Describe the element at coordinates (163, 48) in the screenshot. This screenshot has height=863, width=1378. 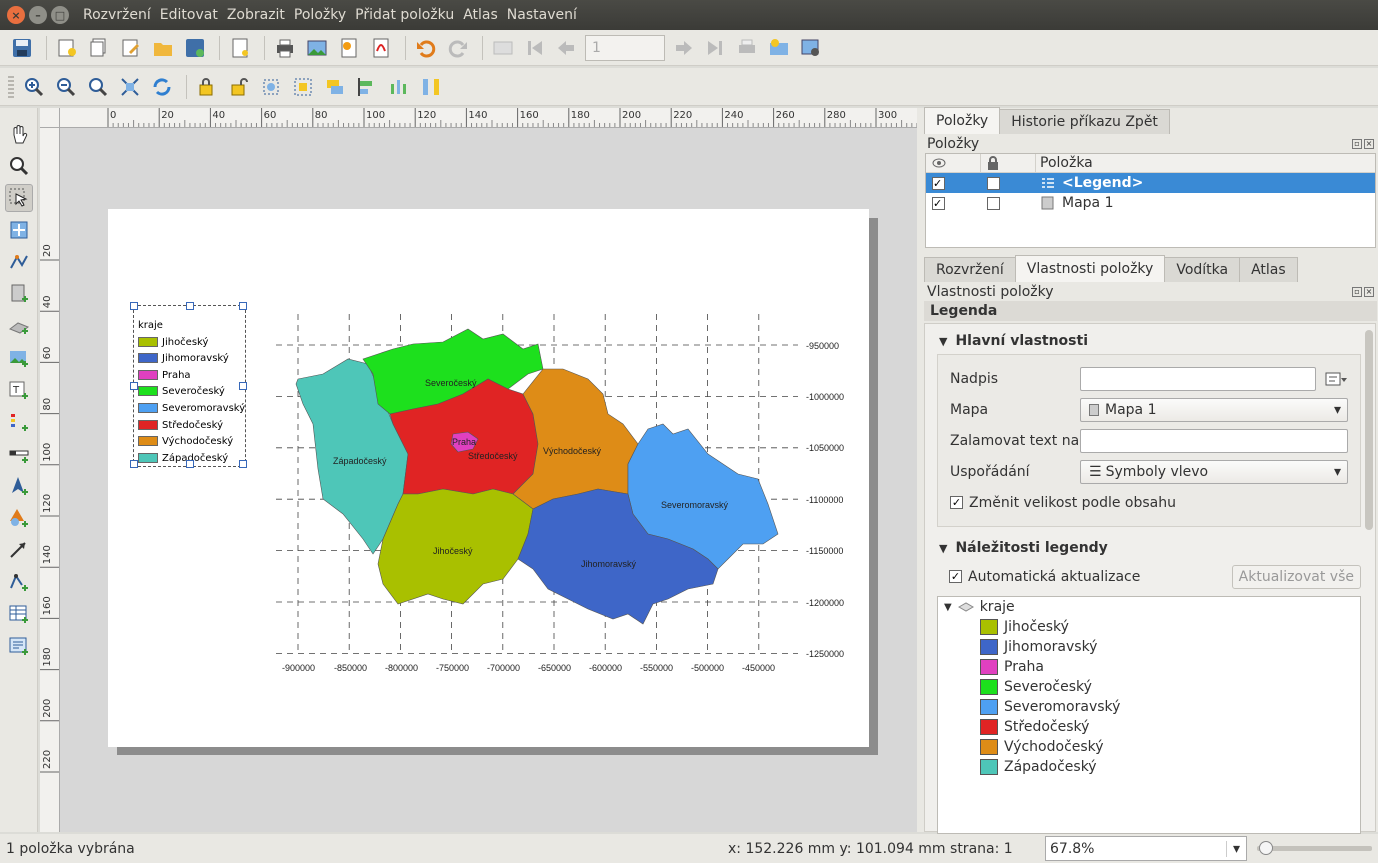
I see `open-template-button` at that location.